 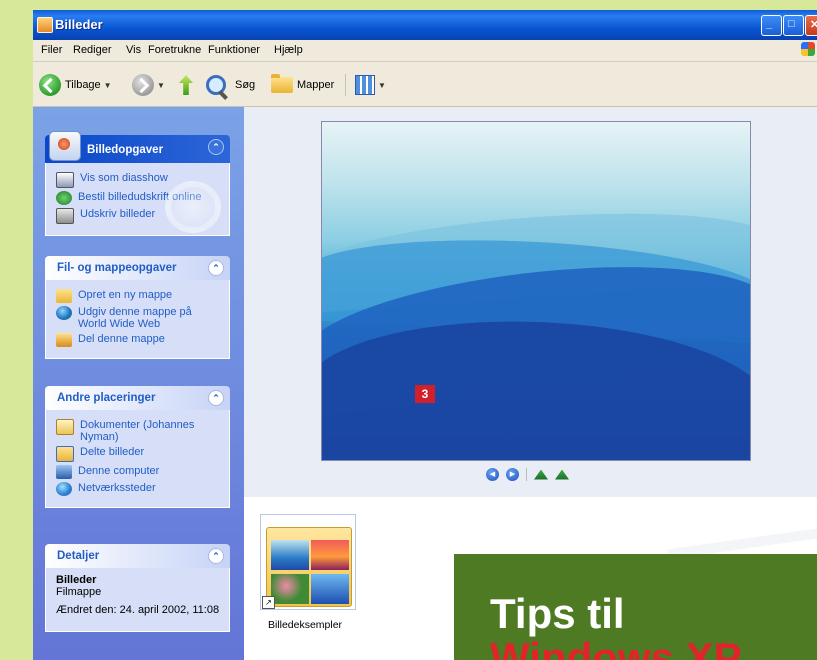 What do you see at coordinates (541, 474) in the screenshot?
I see `rotate-clockwise-button` at bounding box center [541, 474].